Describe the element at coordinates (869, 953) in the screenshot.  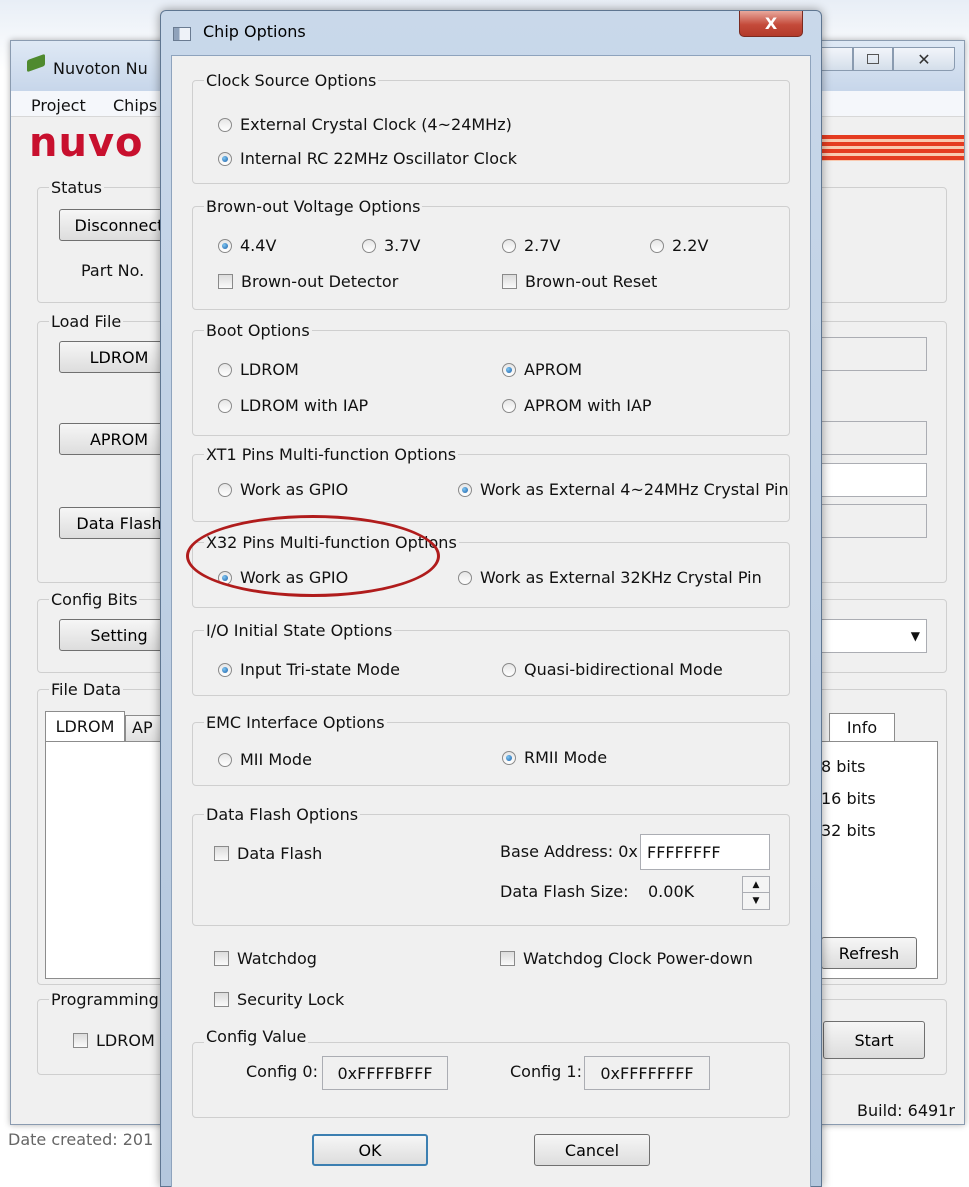
I see `refresh-button: Refresh` at that location.